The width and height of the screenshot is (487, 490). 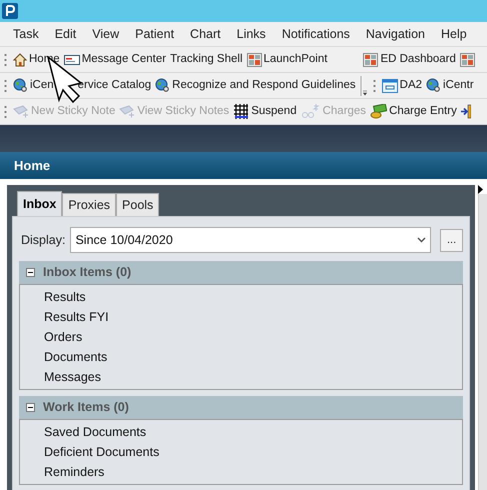 What do you see at coordinates (241, 452) in the screenshot?
I see `list-item: Deficient Documents` at bounding box center [241, 452].